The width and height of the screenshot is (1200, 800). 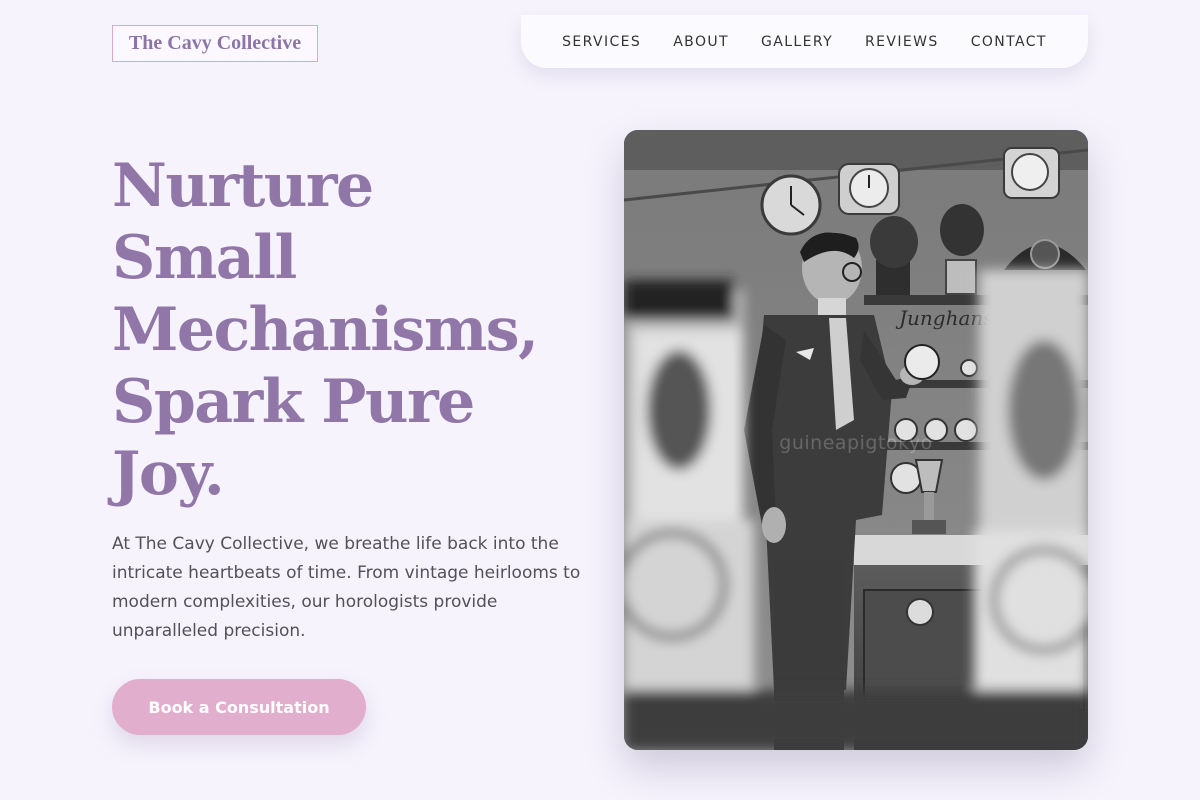 What do you see at coordinates (325, 330) in the screenshot?
I see `hero-title-line: Mechanisms,` at bounding box center [325, 330].